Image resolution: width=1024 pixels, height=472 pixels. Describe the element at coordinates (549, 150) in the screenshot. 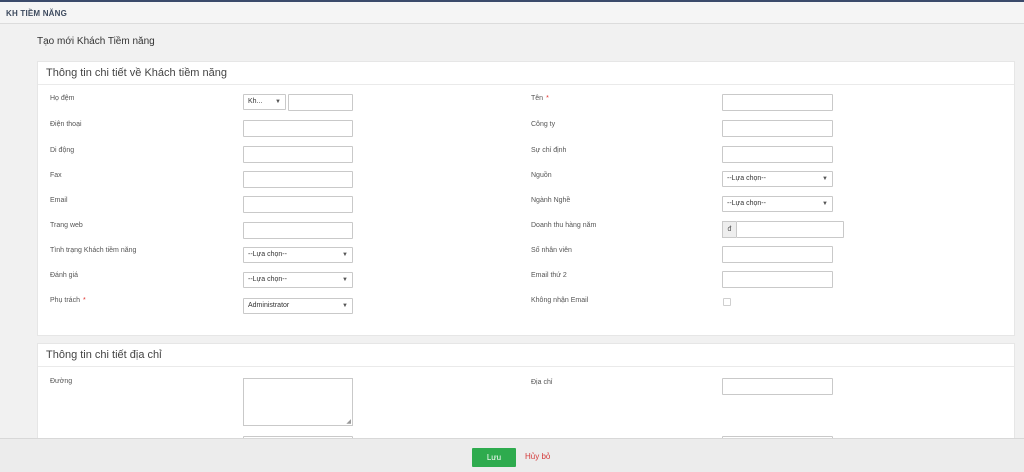

I see `label-su-chi-dinh: Sự chỉ định` at that location.